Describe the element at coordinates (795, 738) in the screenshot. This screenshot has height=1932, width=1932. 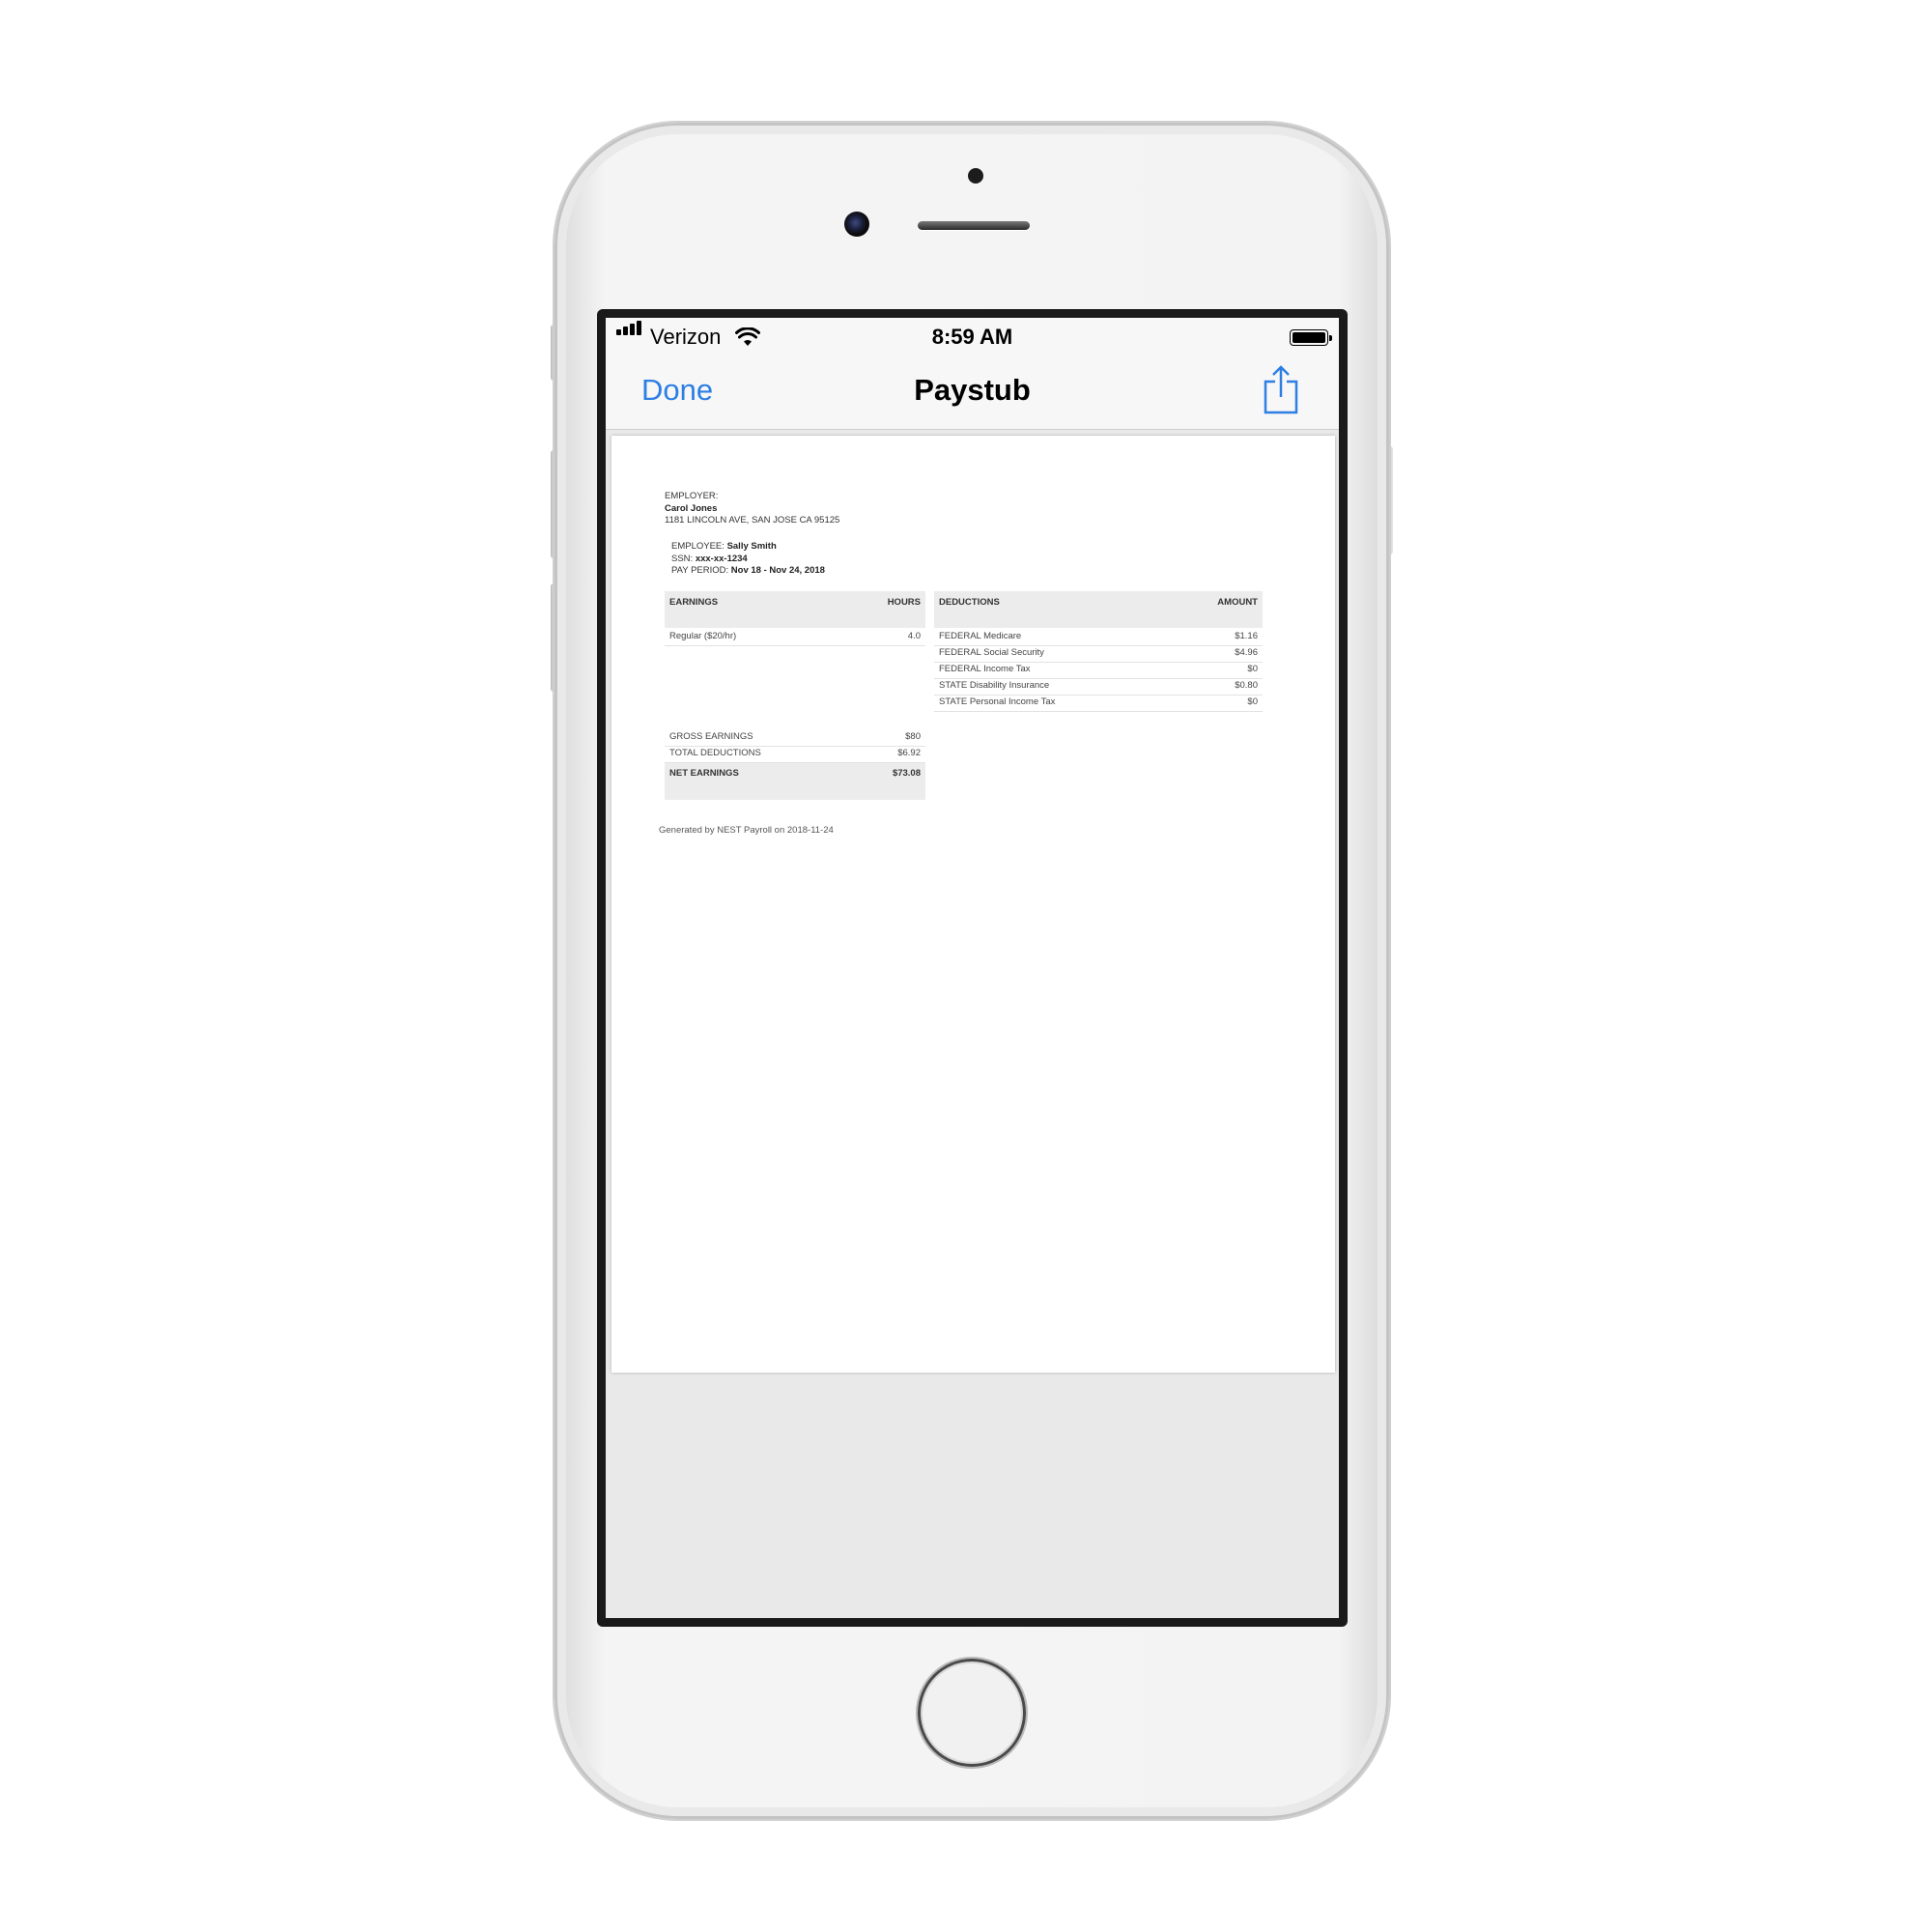
I see `gross-earnings-row: GROSS EARNINGS $80` at that location.